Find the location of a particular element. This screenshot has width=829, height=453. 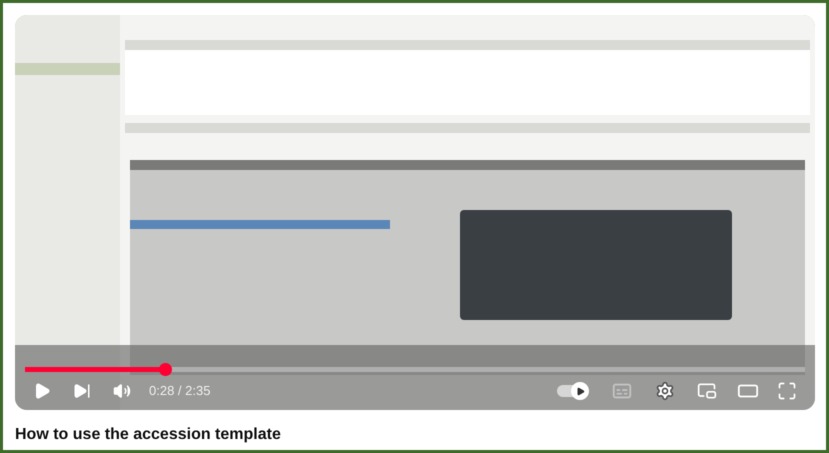

settings-icon is located at coordinates (665, 391).